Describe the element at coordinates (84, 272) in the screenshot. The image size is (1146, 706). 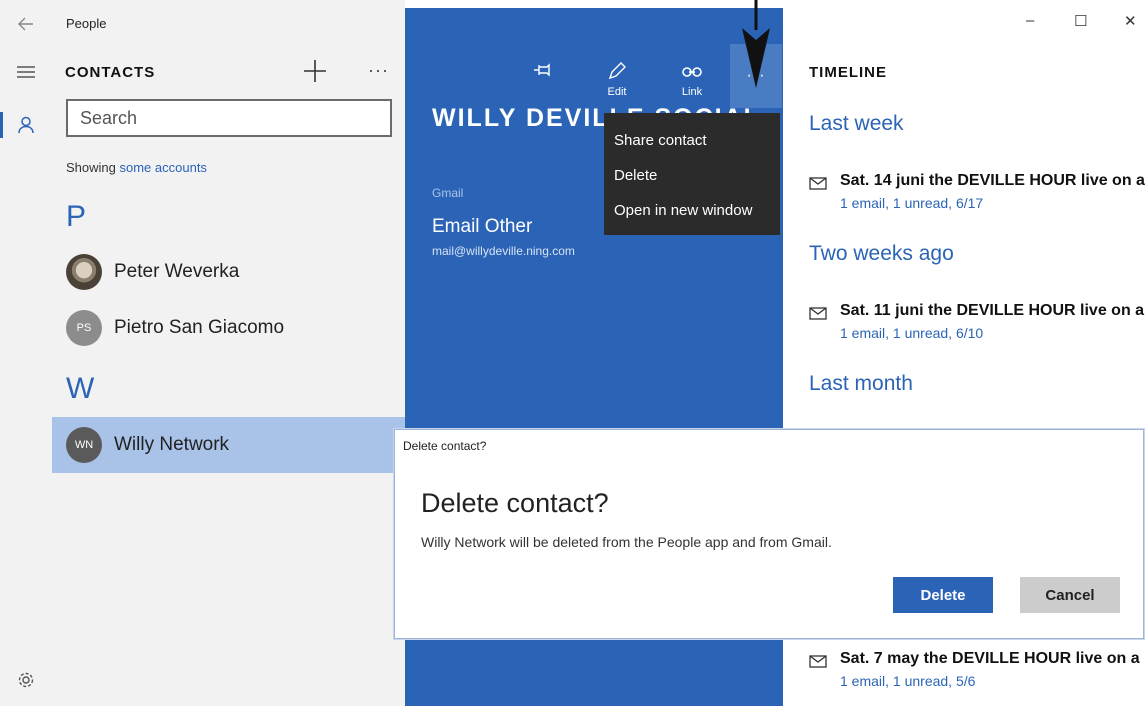
I see `avatar` at that location.